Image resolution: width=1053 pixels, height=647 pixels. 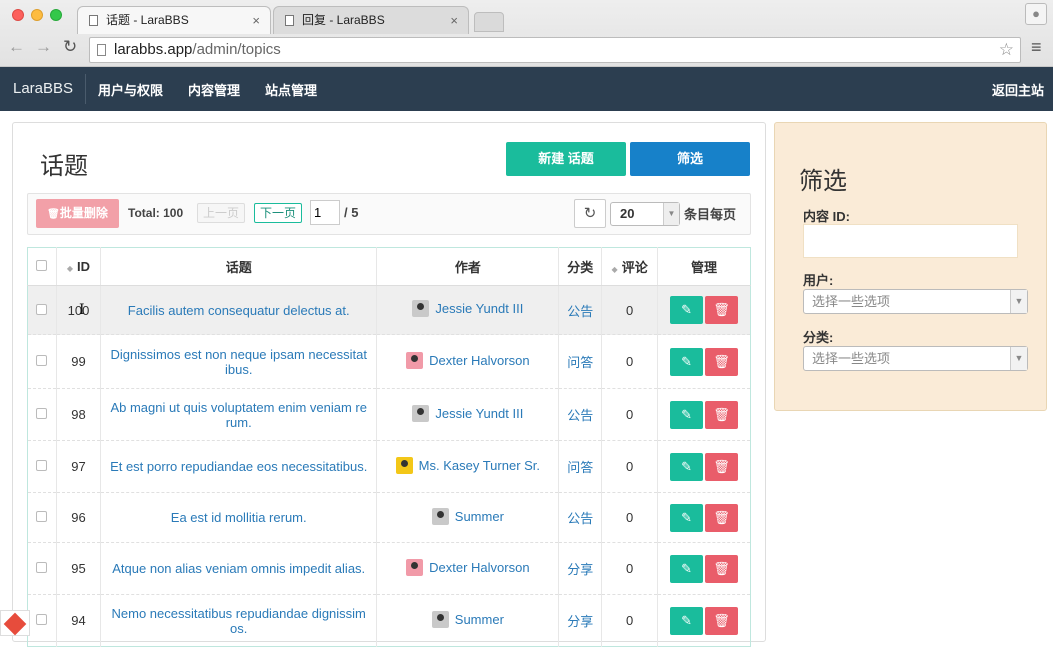 I want to click on prev-page-button: 上一页, so click(x=221, y=213).